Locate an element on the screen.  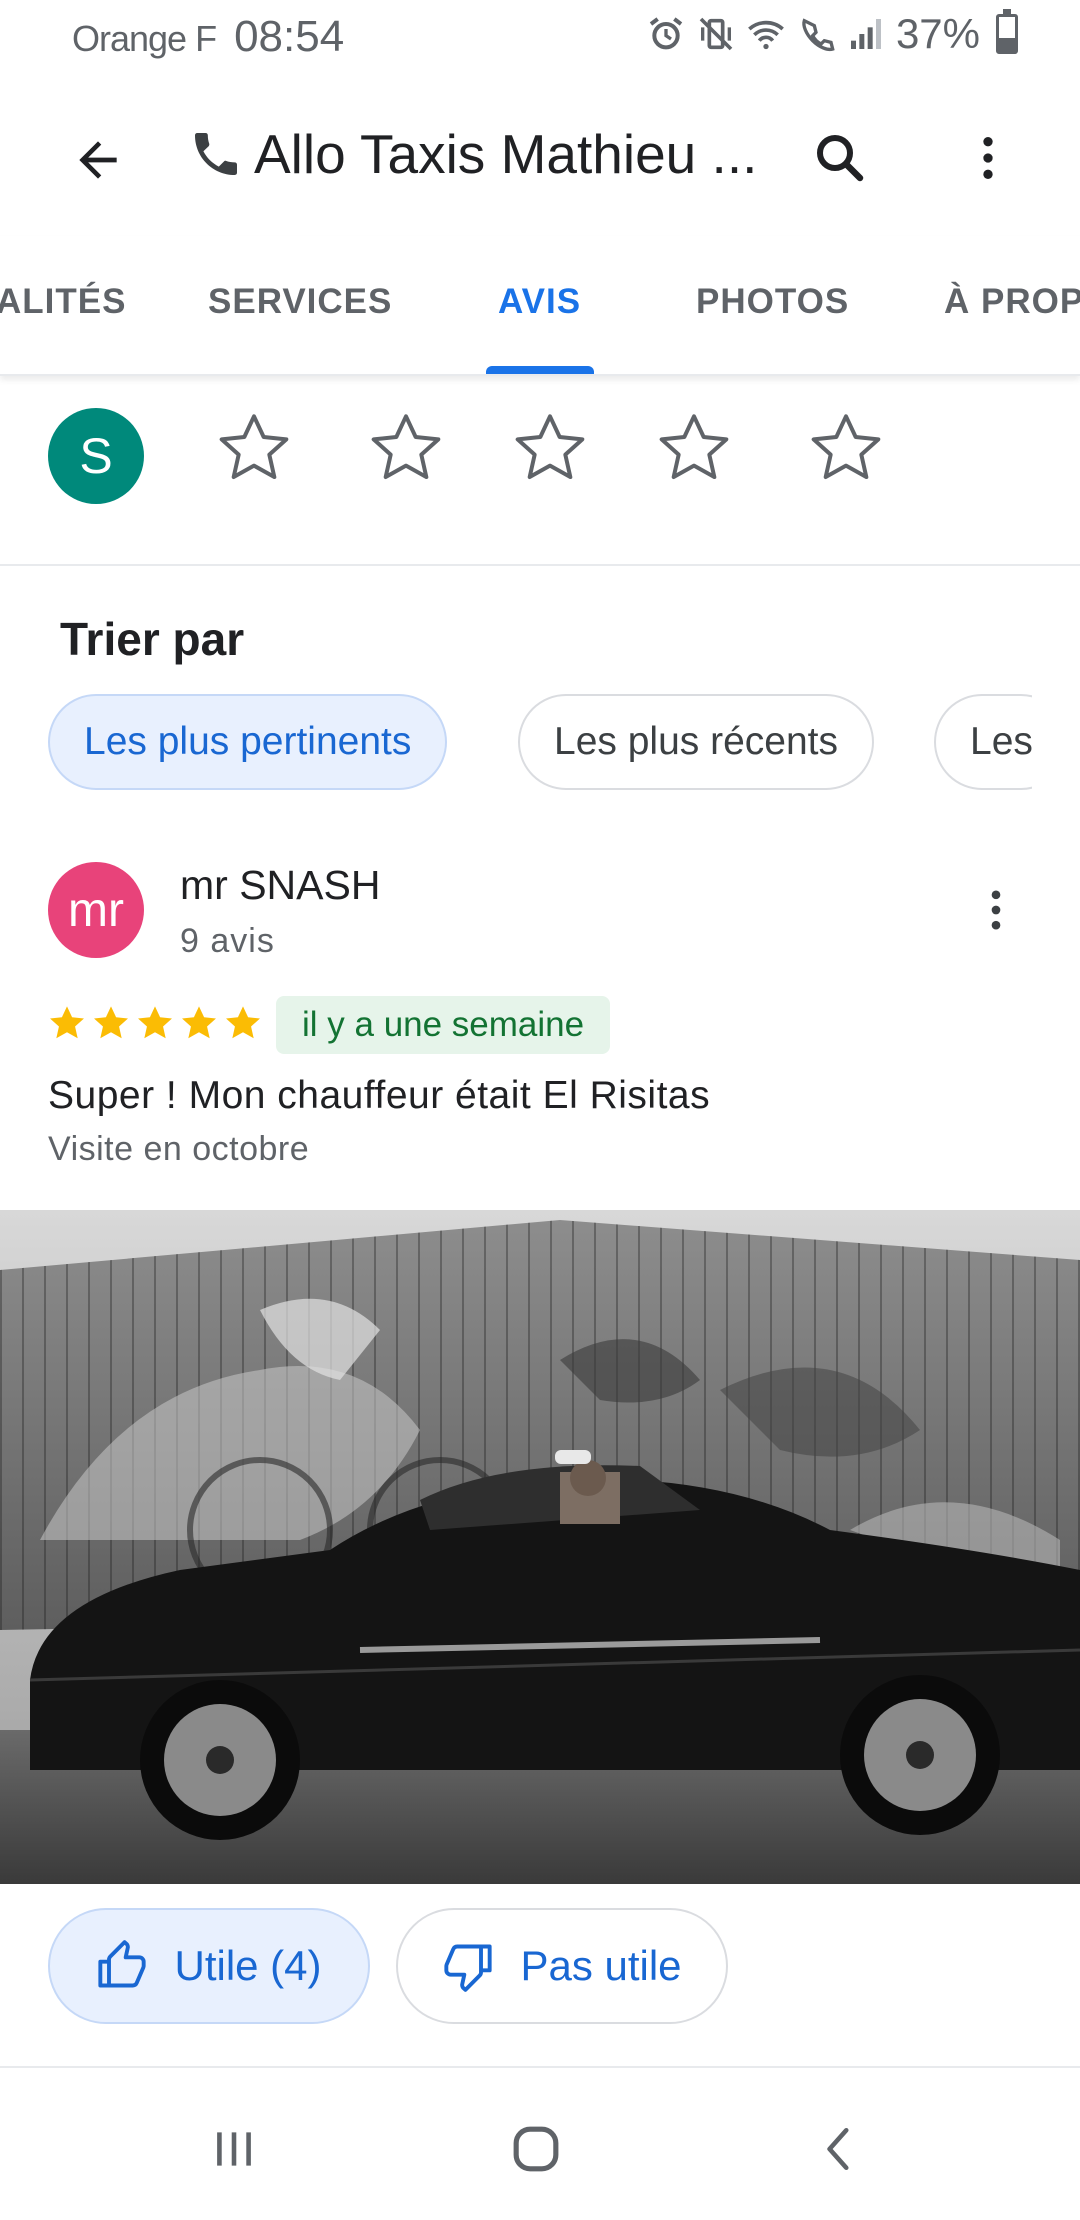
battery-level is located at coordinates (1007, 44).